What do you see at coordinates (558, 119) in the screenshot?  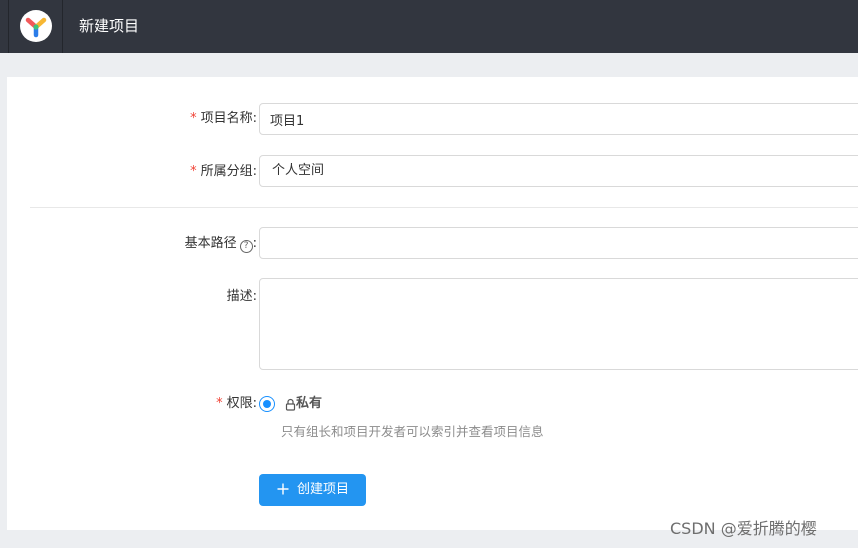 I see `project-name-input` at bounding box center [558, 119].